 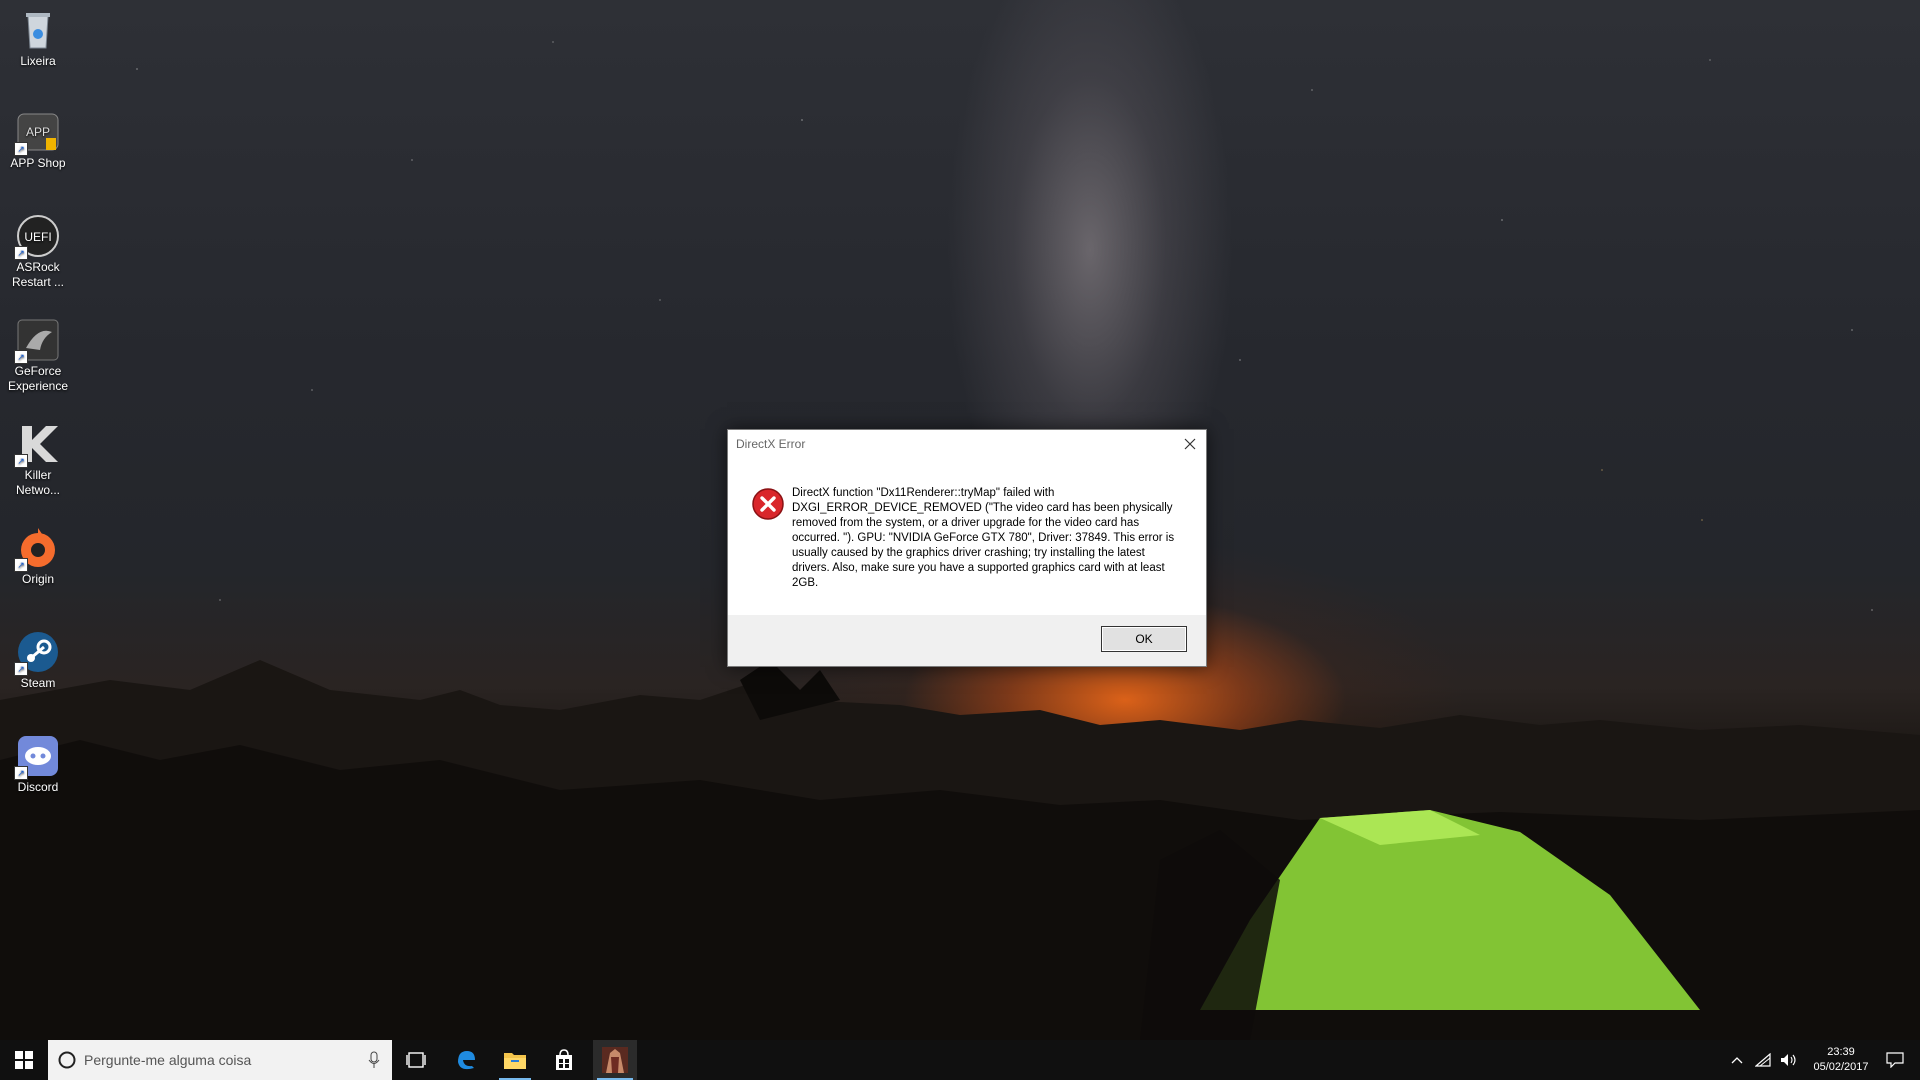 What do you see at coordinates (771, 444) in the screenshot?
I see `dialog-title: DirectX Error` at bounding box center [771, 444].